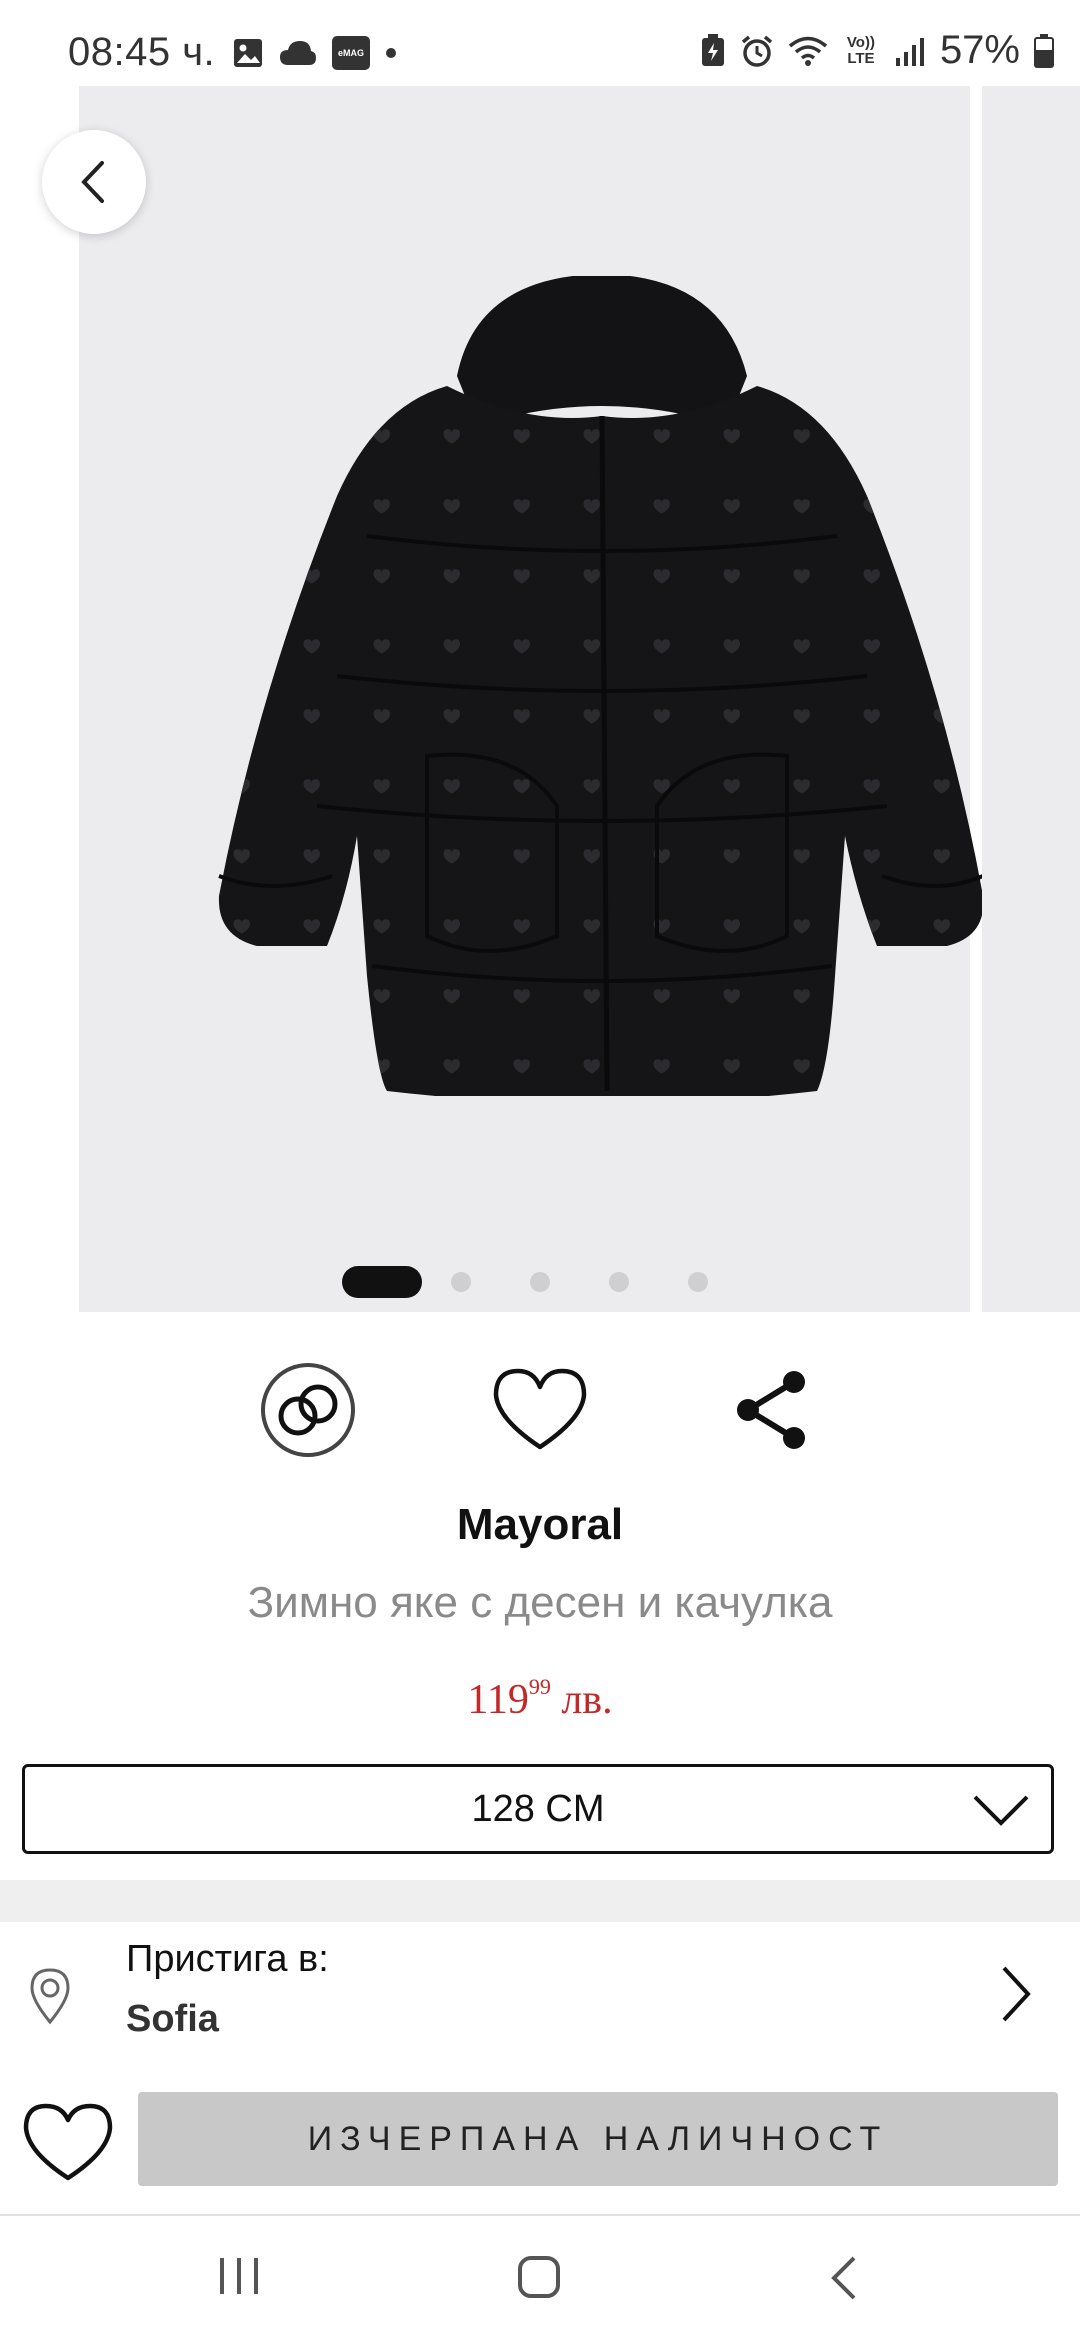 The width and height of the screenshot is (1080, 2340). I want to click on price-cents: 99, so click(539, 1686).